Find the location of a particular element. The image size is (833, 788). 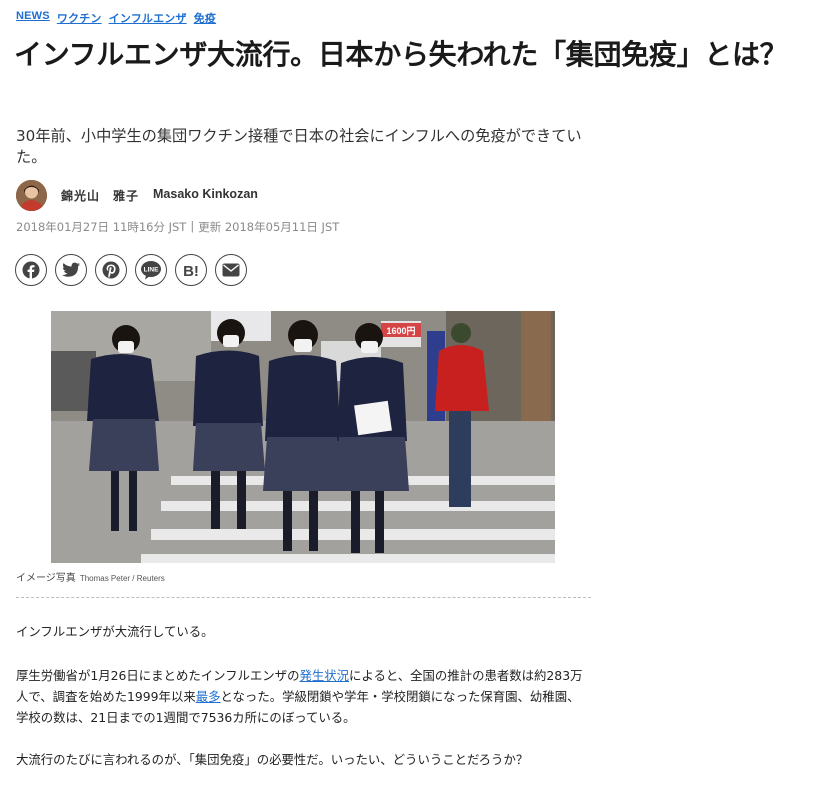

share-line-button: LINE is located at coordinates (151, 270).